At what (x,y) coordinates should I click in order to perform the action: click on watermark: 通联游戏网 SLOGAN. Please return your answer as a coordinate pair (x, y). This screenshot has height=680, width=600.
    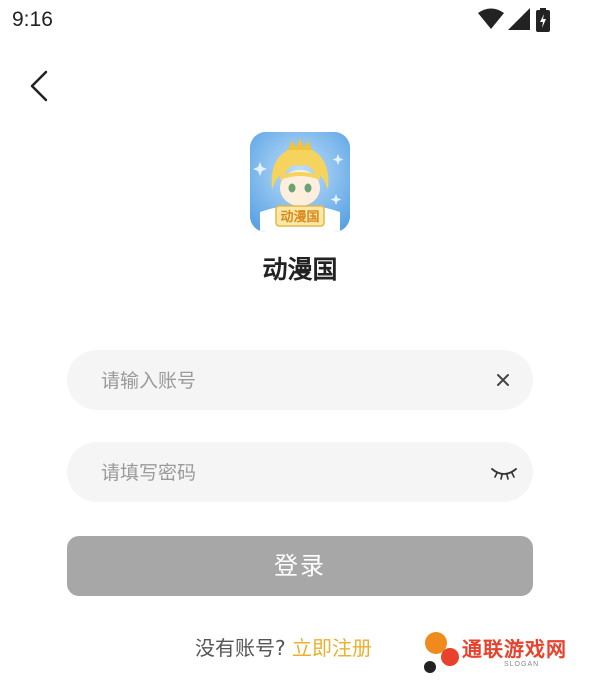
    Looking at the image, I should click on (506, 652).